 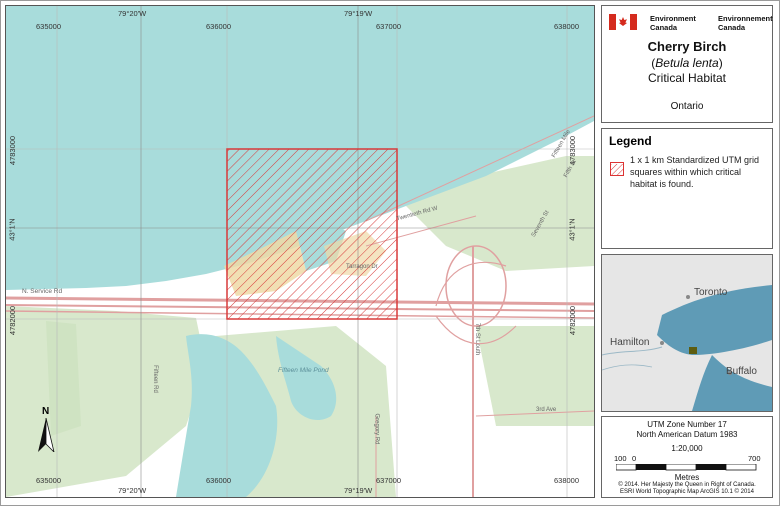 What do you see at coordinates (687, 78) in the screenshot?
I see `habitat-label: Critical Habitat` at bounding box center [687, 78].